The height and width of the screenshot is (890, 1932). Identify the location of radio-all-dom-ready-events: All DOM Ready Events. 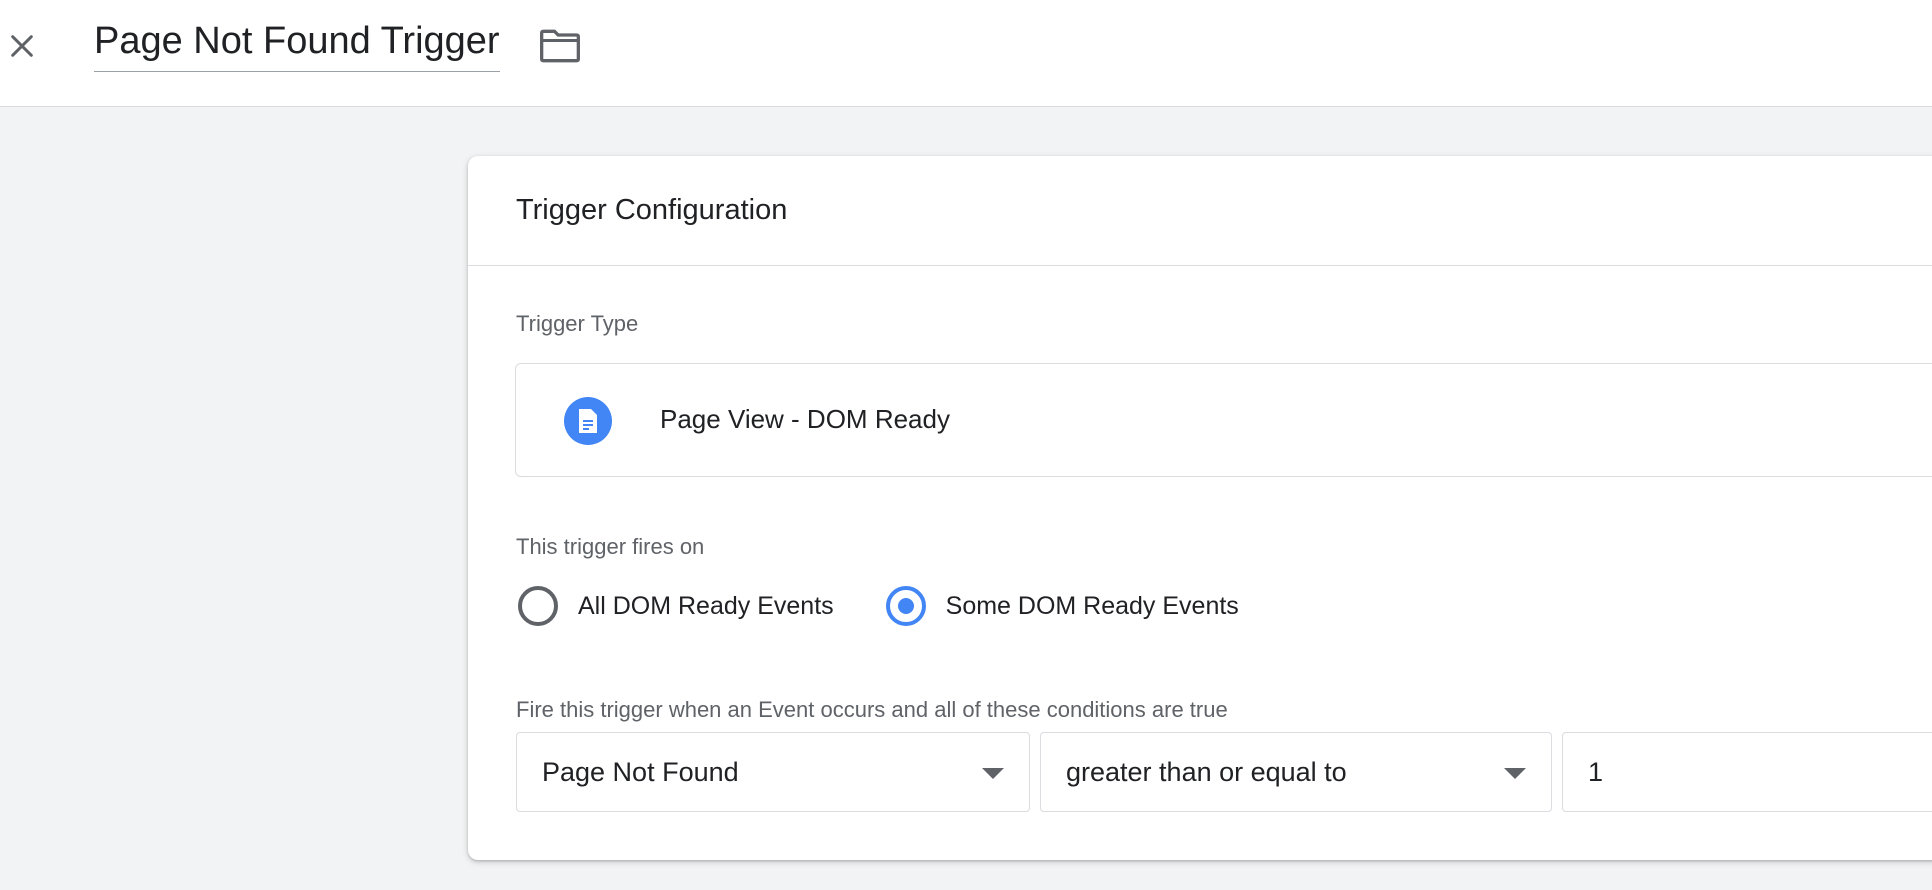
(676, 606).